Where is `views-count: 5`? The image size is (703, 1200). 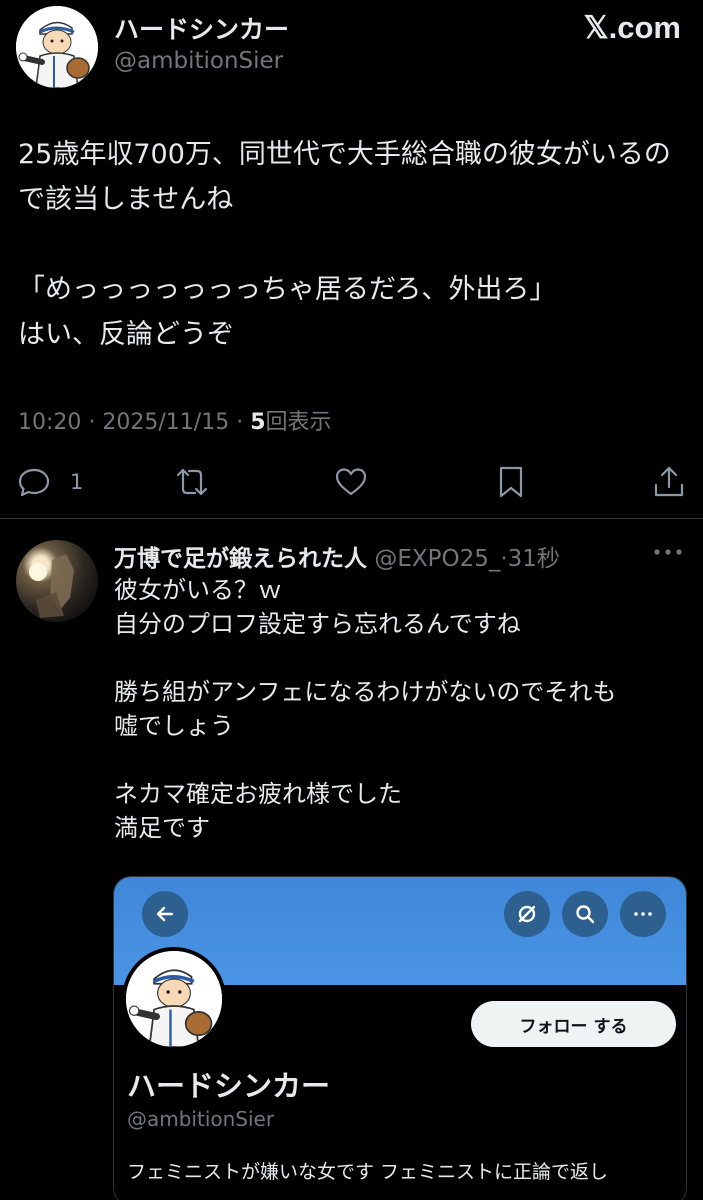
views-count: 5 is located at coordinates (258, 422).